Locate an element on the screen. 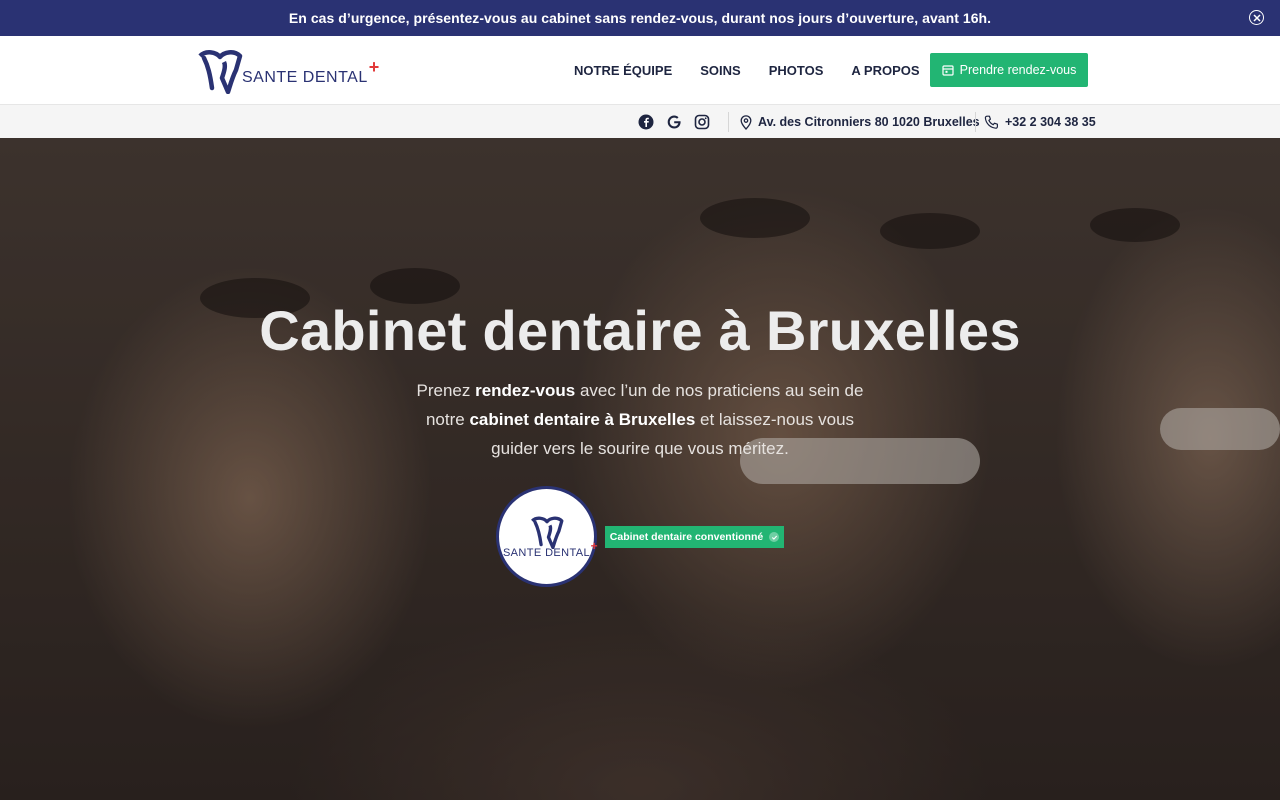 The width and height of the screenshot is (1280, 800). calendar-icon is located at coordinates (948, 70).